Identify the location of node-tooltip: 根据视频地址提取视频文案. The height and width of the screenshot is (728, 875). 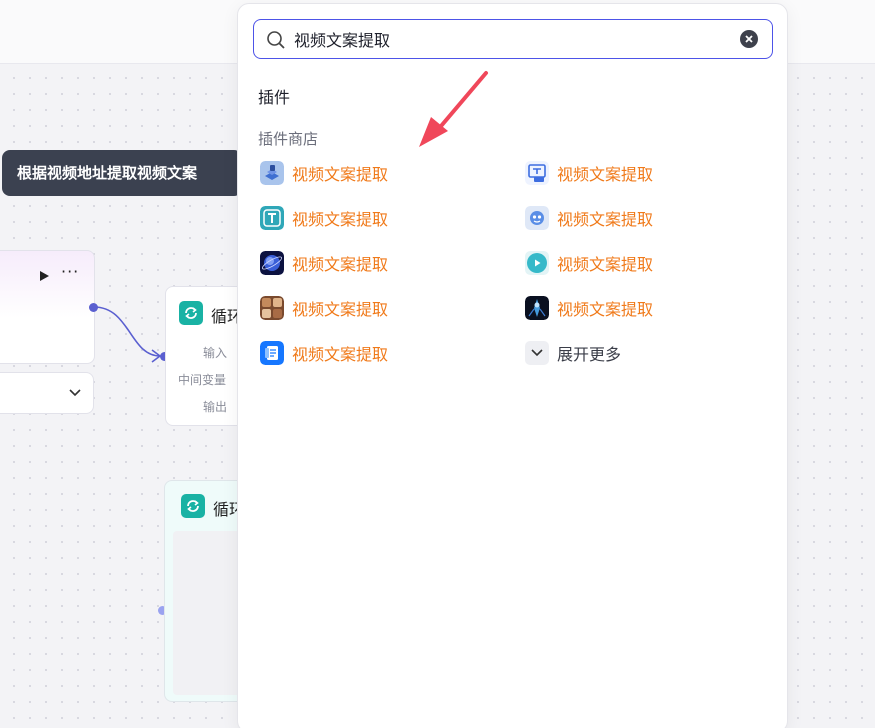
(125, 173).